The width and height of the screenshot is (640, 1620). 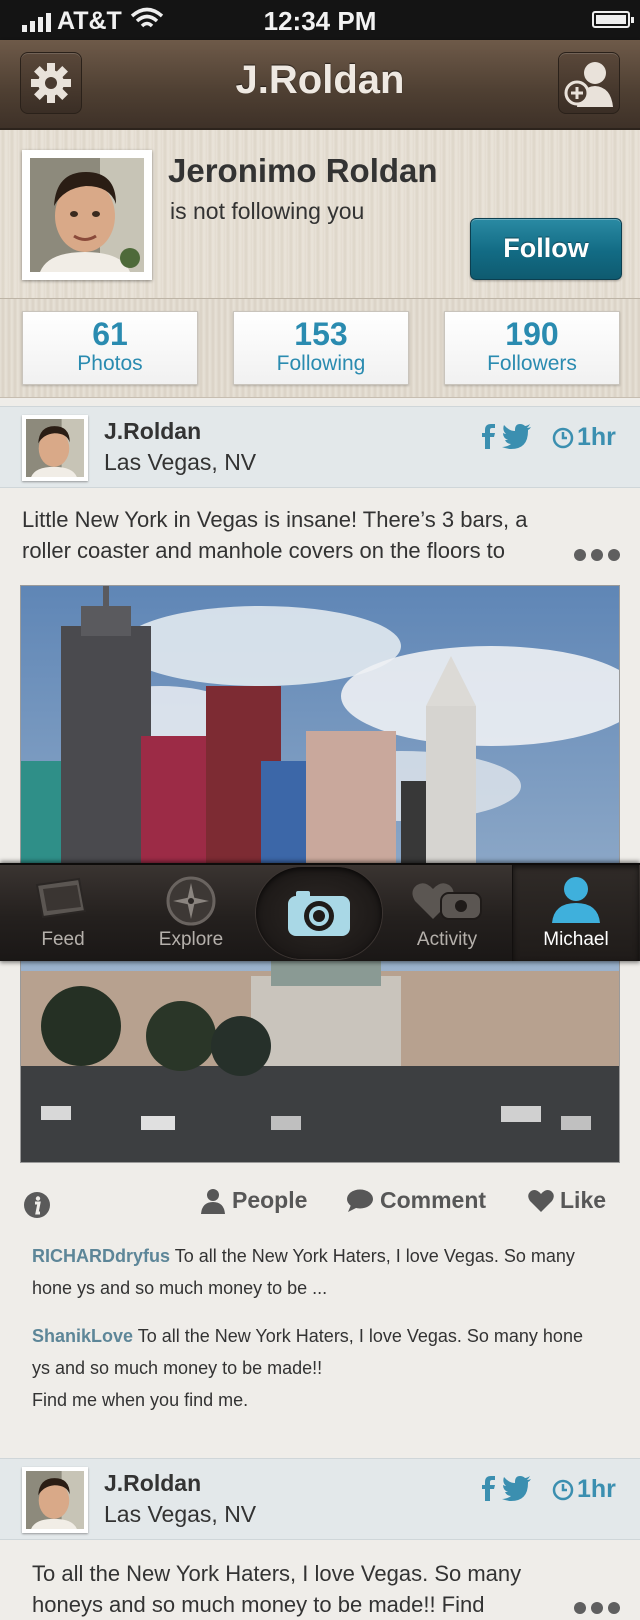 I want to click on add-user-icon, so click(x=588, y=84).